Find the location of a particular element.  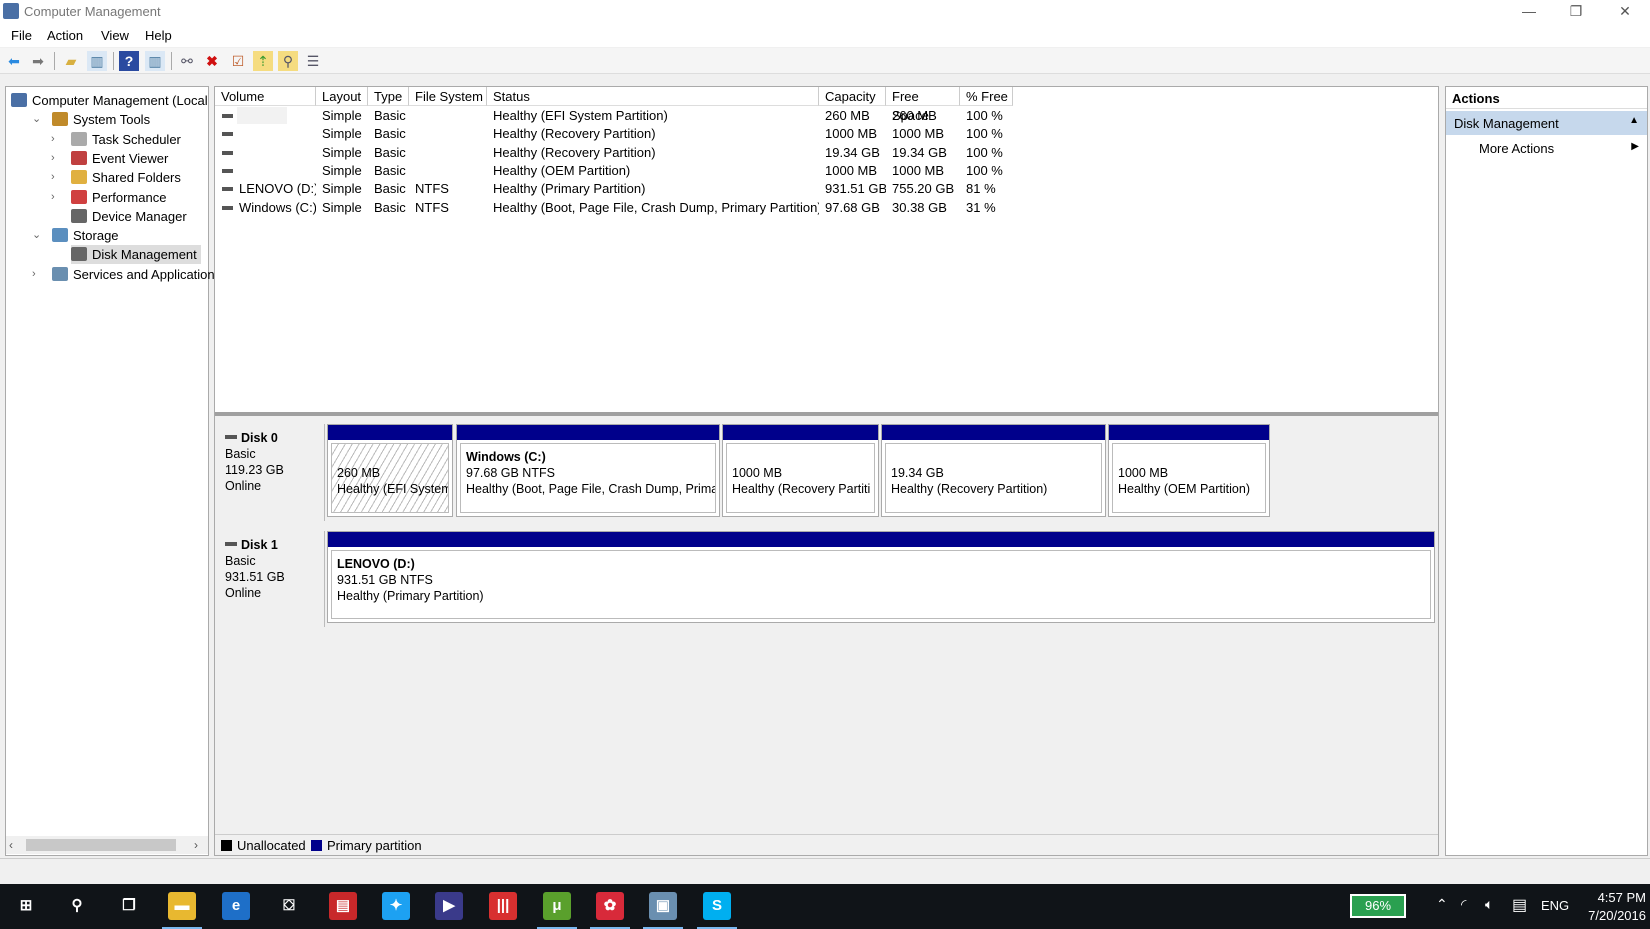

table-cell: Simple is located at coordinates (342, 152).